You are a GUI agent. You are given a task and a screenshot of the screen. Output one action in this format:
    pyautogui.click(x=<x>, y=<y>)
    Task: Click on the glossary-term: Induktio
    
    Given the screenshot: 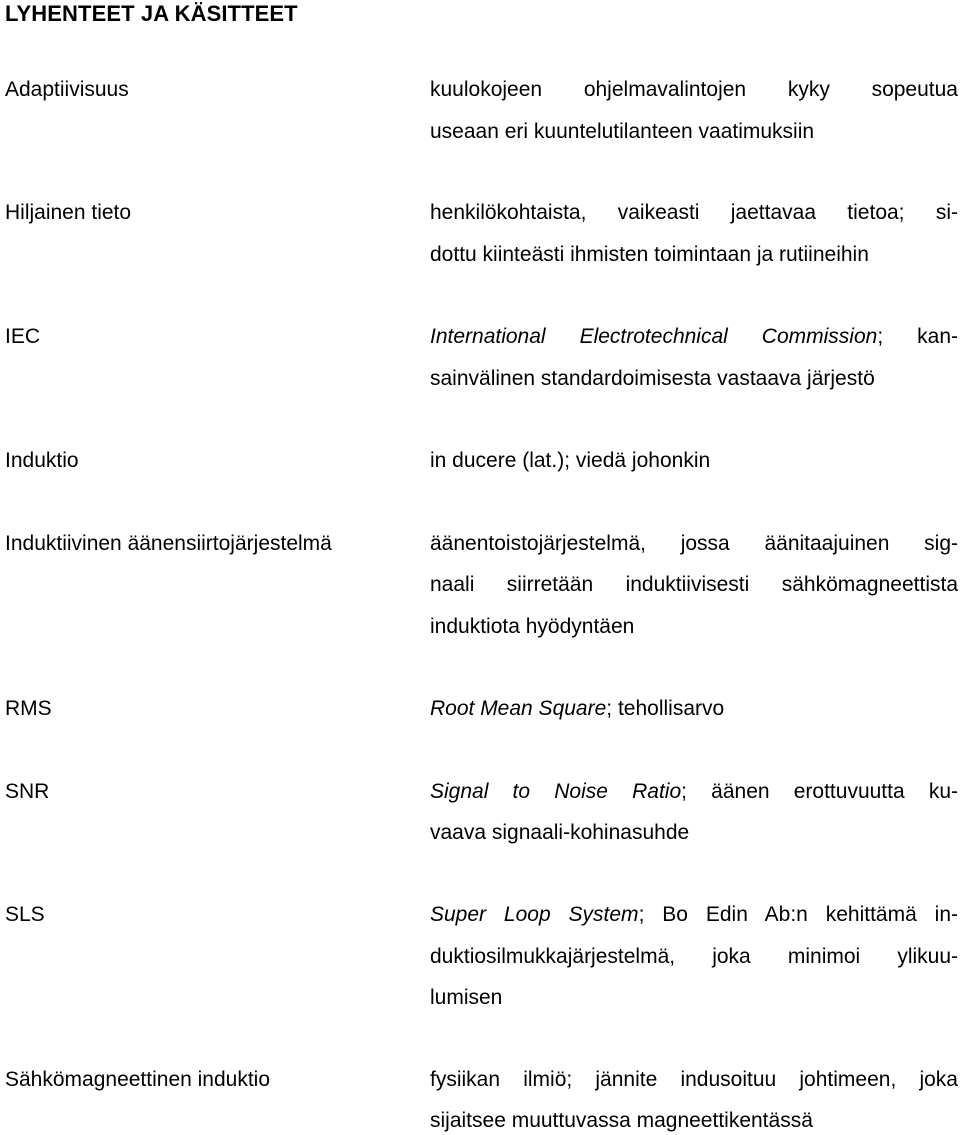 What is the action you would take?
    pyautogui.click(x=42, y=460)
    